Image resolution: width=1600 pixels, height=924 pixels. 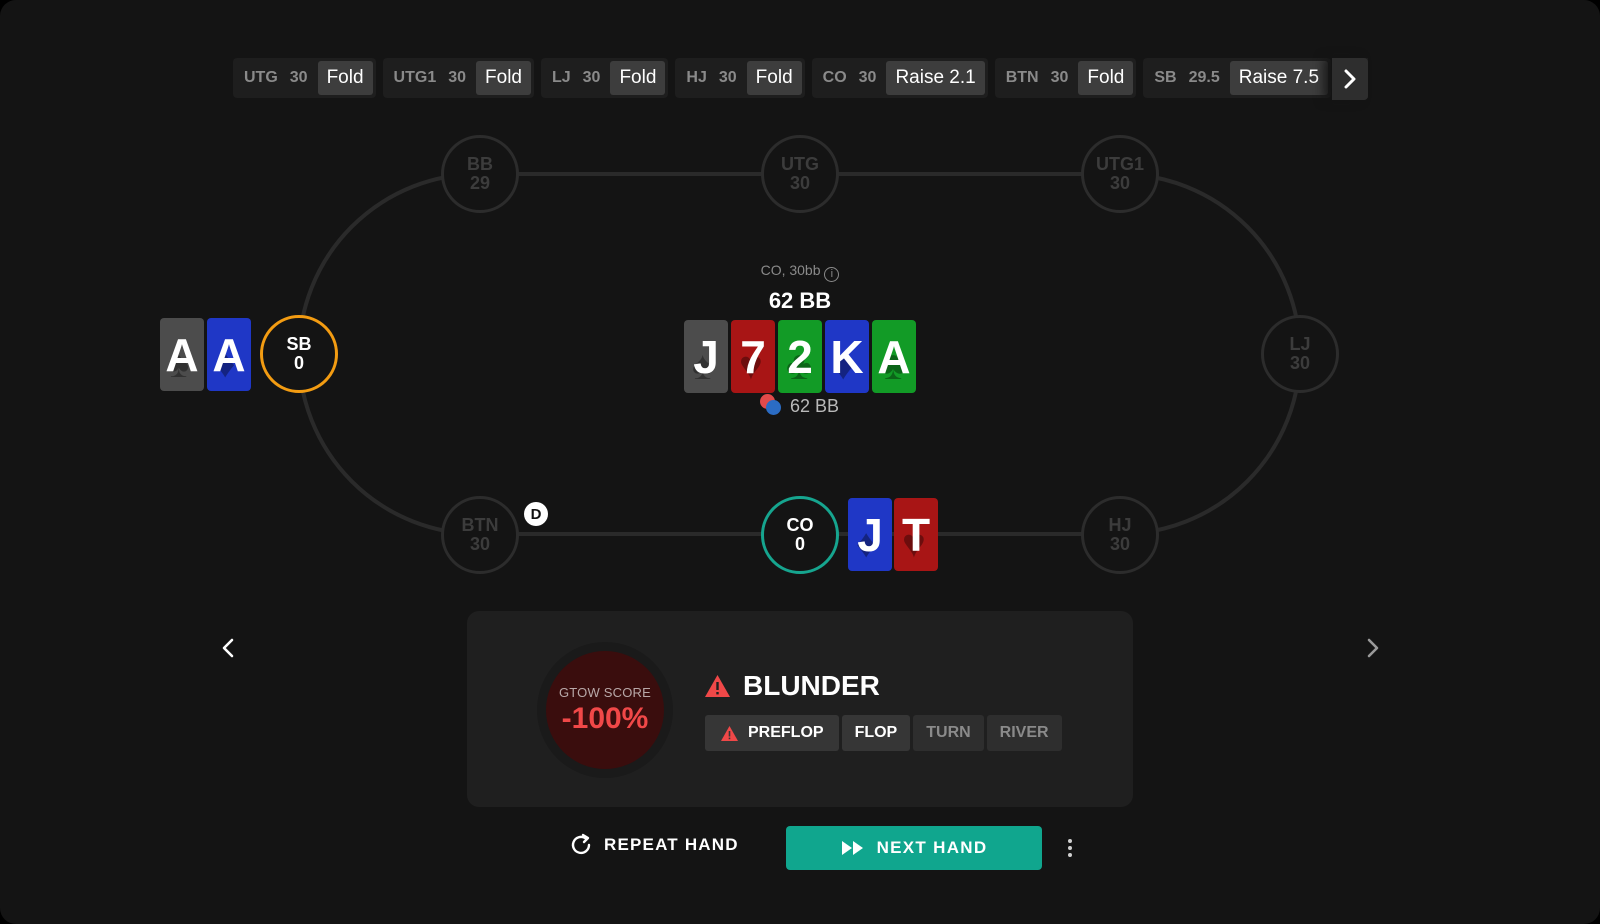 What do you see at coordinates (772, 406) in the screenshot?
I see `chips-icon` at bounding box center [772, 406].